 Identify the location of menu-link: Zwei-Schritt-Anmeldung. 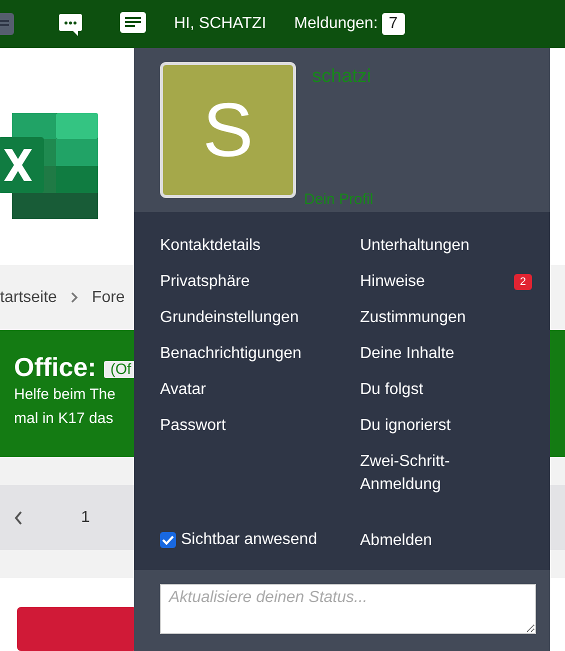
(415, 473).